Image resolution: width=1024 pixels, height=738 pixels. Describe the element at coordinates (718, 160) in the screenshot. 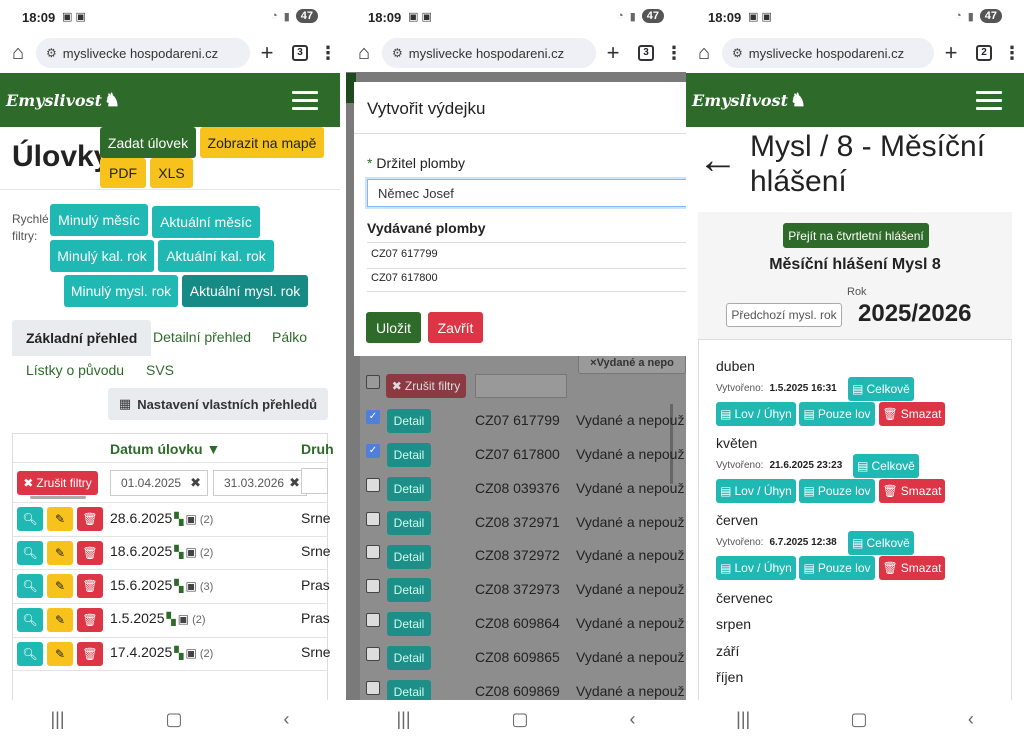

I see `back-arrow-icon: ←` at that location.